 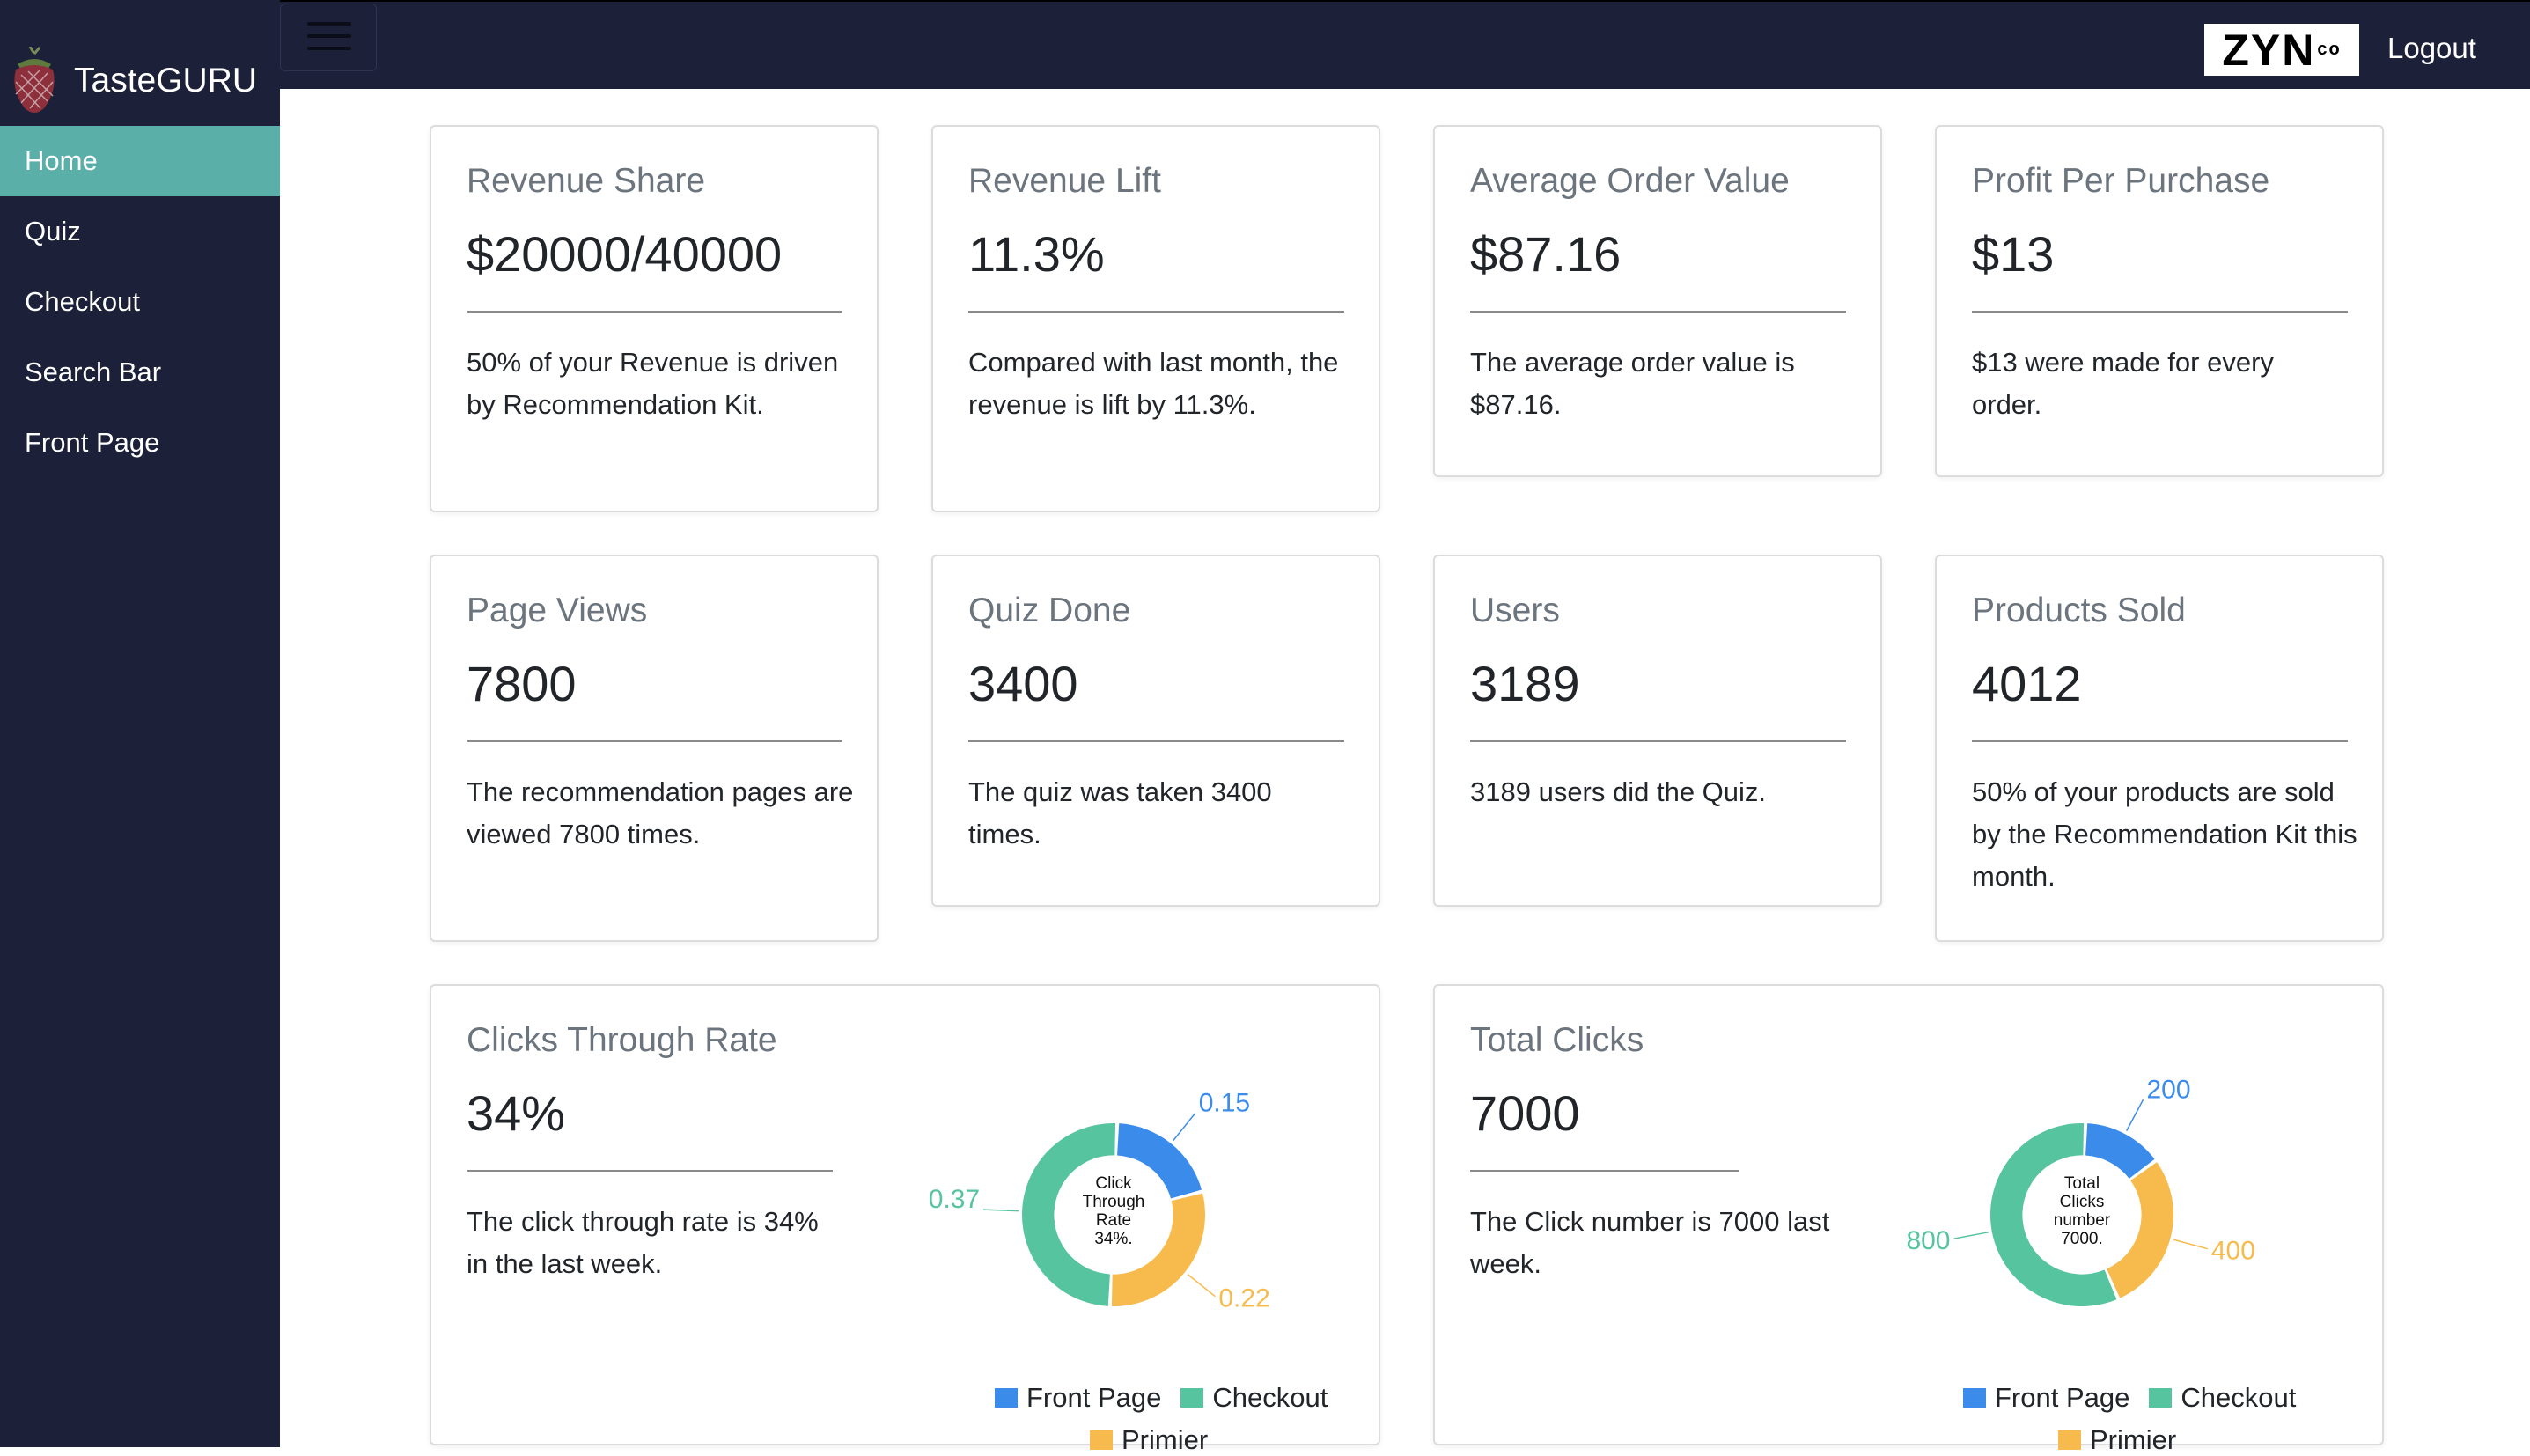 I want to click on doughnut-center-text: 34%., so click(x=1113, y=1239).